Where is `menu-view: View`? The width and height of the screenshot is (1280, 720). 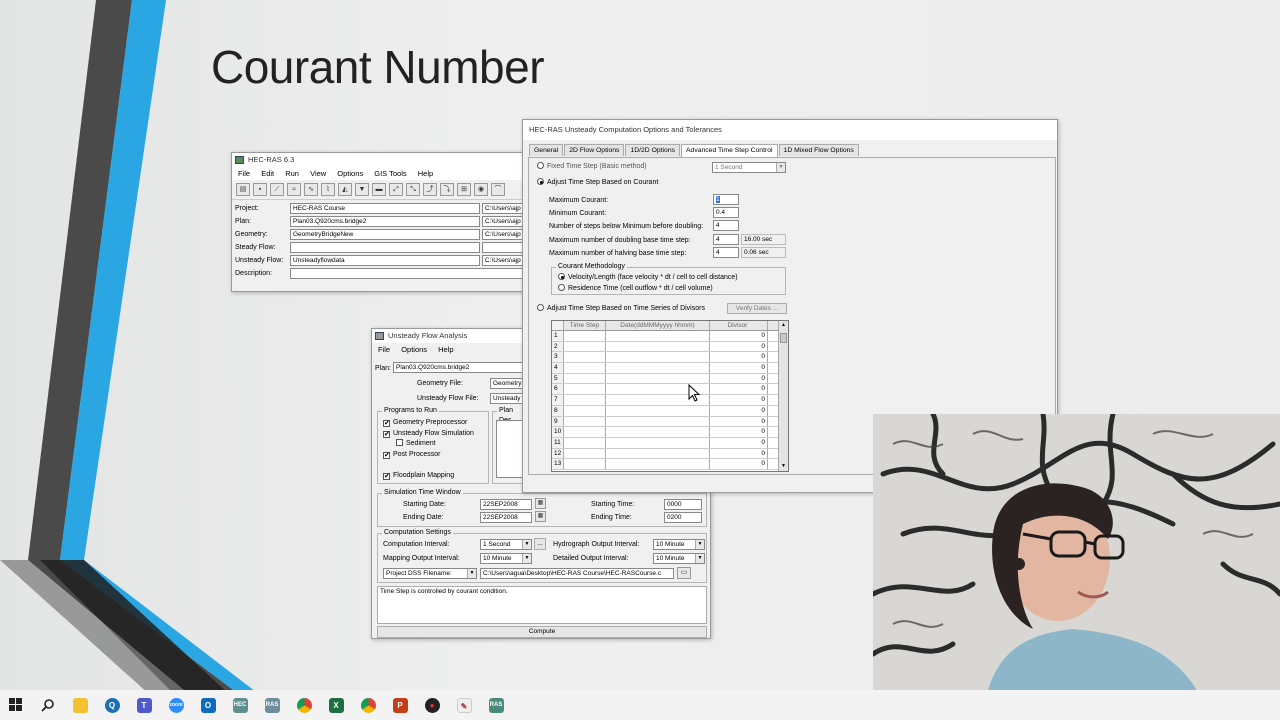
menu-view: View is located at coordinates (318, 173).